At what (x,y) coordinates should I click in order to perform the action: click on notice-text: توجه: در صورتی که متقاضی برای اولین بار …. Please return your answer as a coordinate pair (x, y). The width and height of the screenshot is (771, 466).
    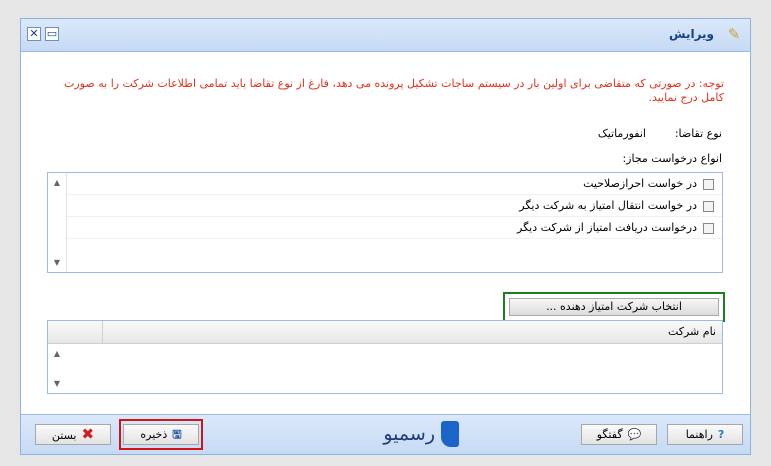
    Looking at the image, I should click on (394, 90).